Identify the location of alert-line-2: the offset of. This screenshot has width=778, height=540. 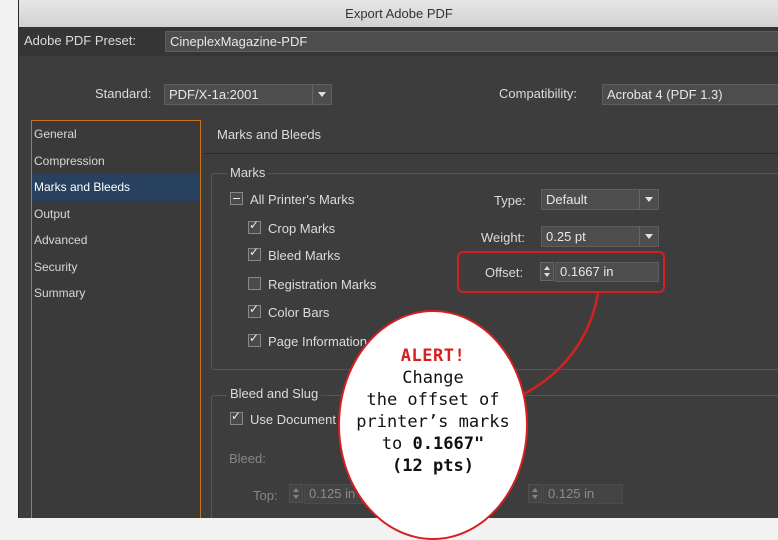
(433, 400).